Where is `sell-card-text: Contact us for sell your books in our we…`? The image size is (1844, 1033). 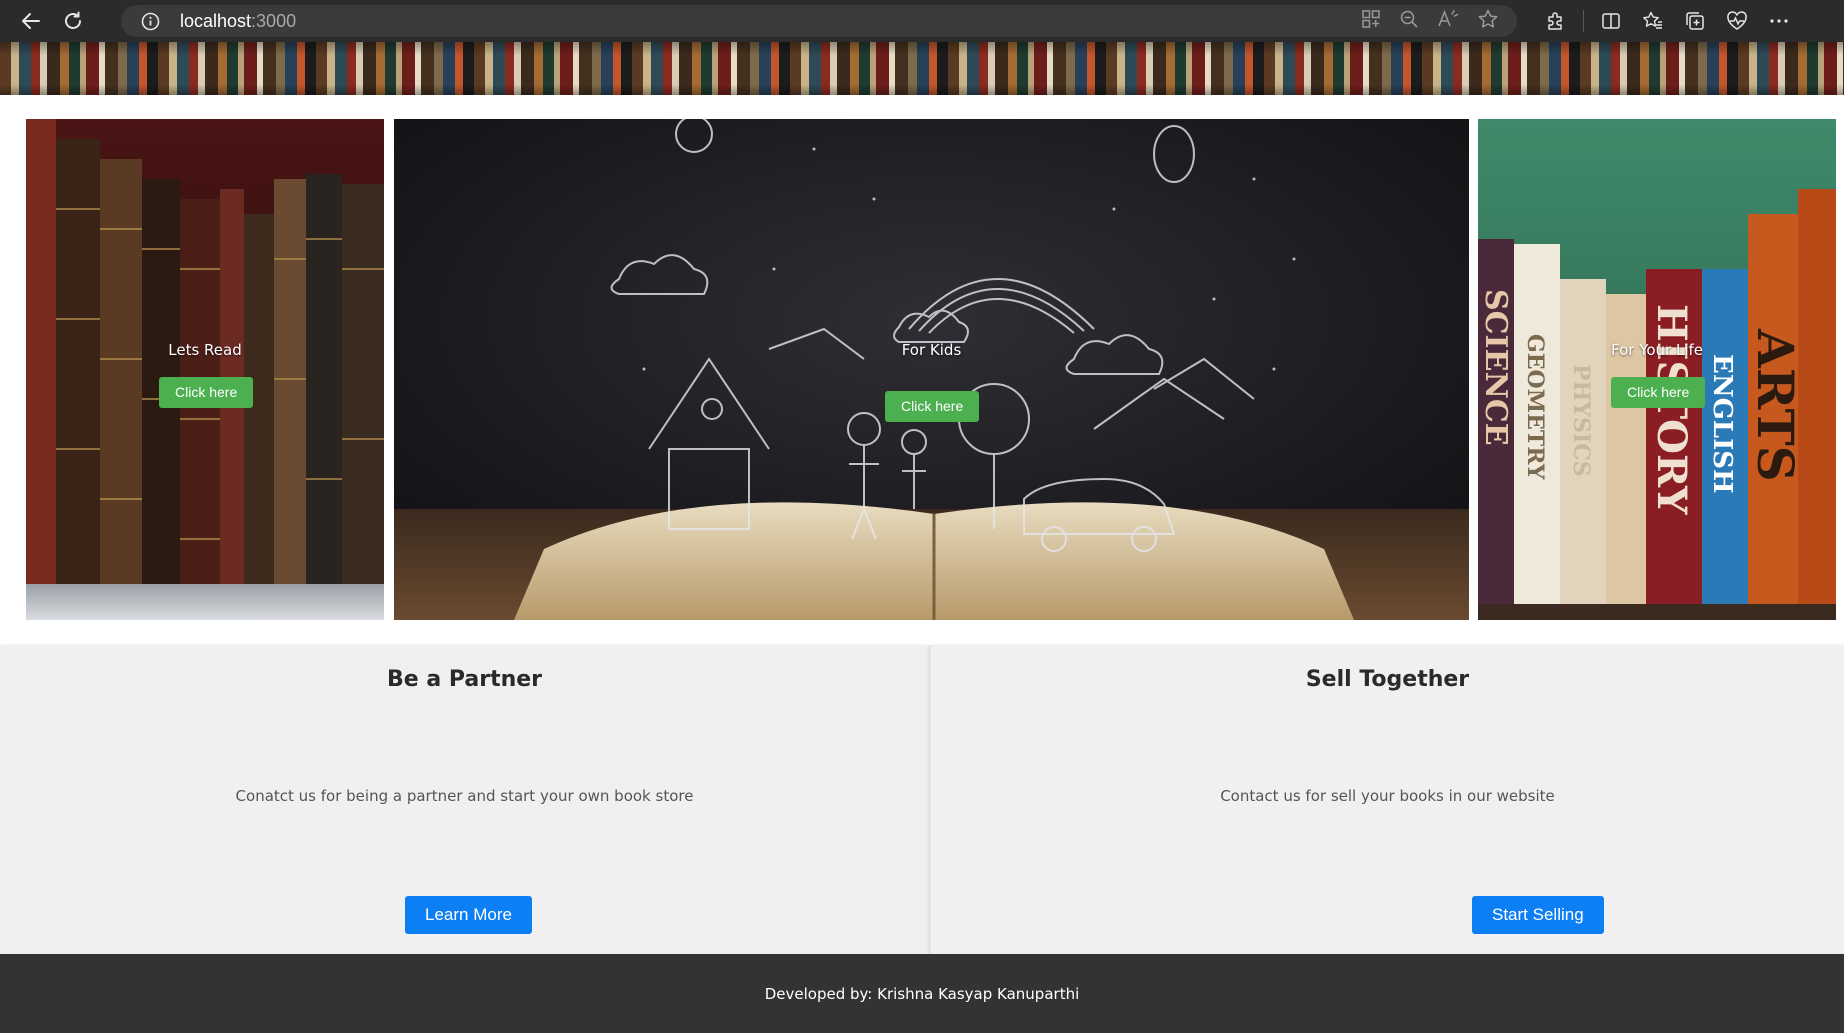 sell-card-text: Contact us for sell your books in our we… is located at coordinates (1387, 796).